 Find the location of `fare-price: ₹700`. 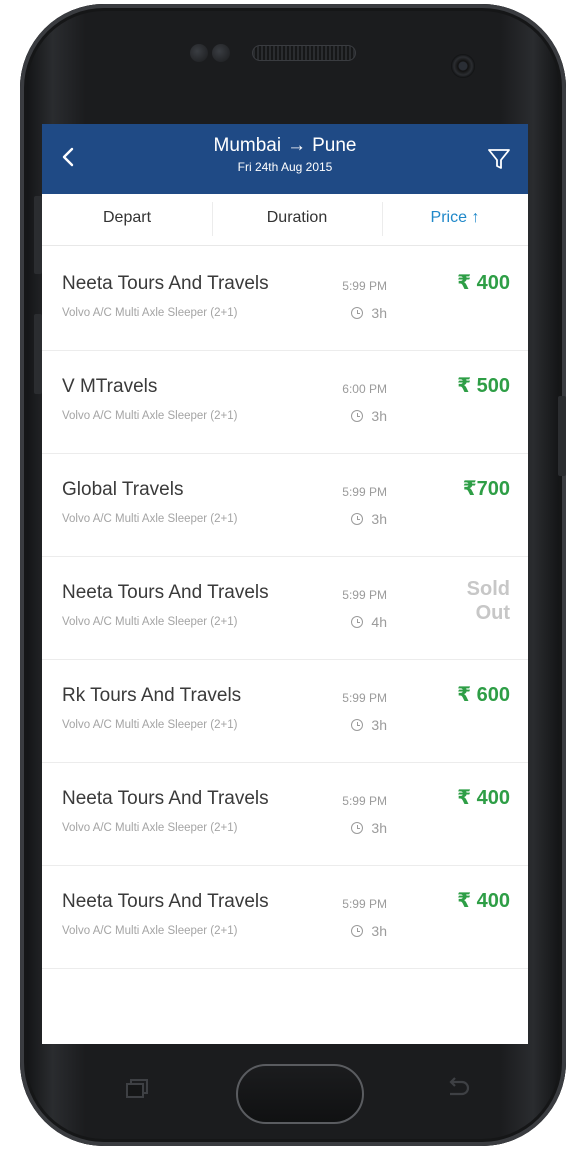

fare-price: ₹700 is located at coordinates (486, 489).